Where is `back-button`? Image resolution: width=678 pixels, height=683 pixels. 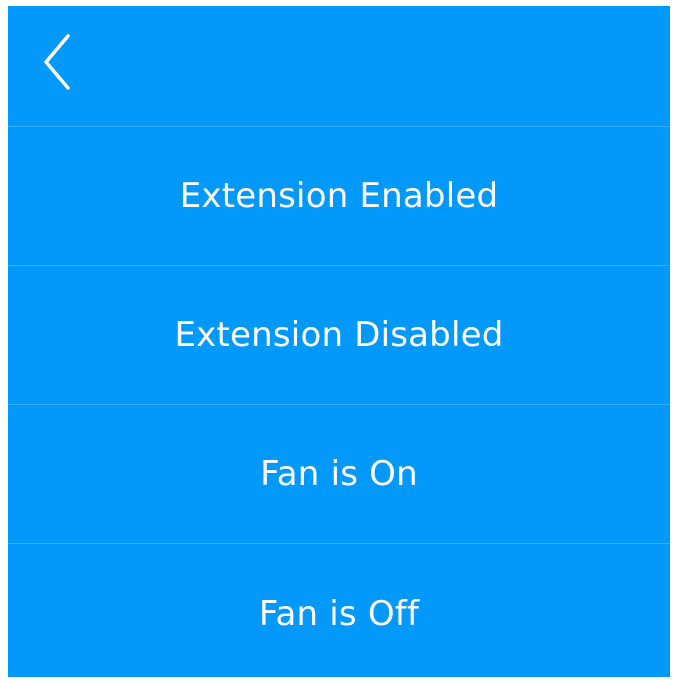
back-button is located at coordinates (58, 62).